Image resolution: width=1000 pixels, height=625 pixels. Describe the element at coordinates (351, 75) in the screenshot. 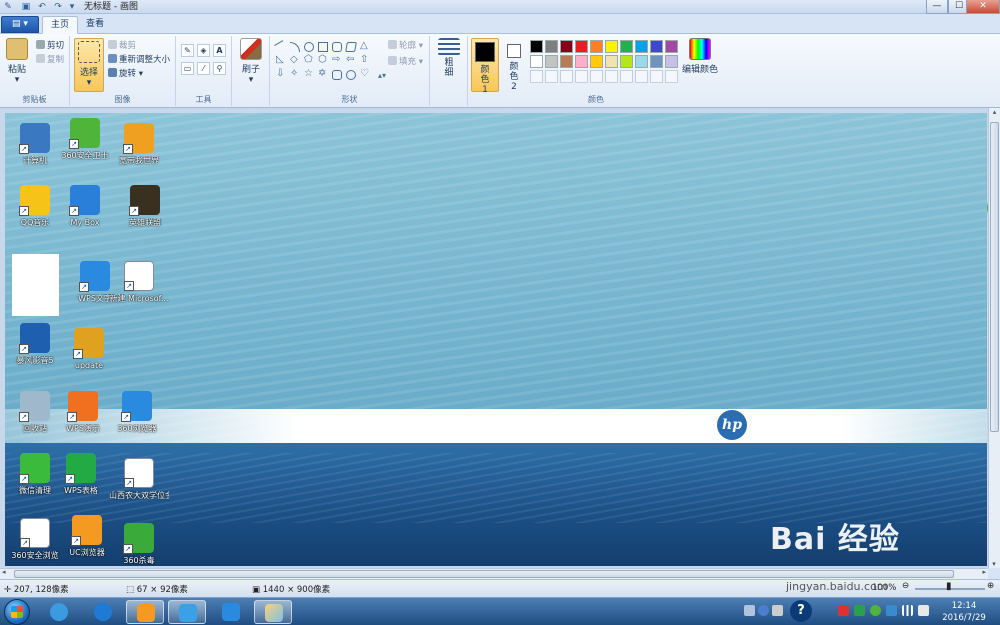

I see `callout-oval-shape-icon` at that location.